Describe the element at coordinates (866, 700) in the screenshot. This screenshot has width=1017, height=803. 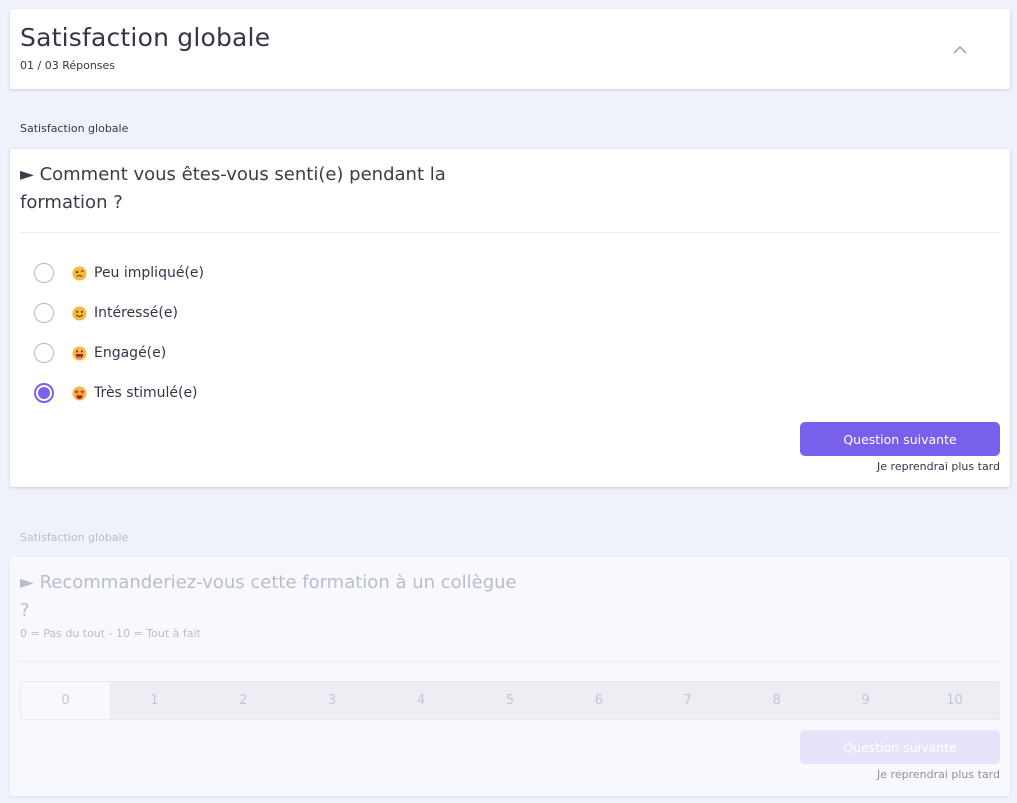
I see `scale-option-9: 9` at that location.